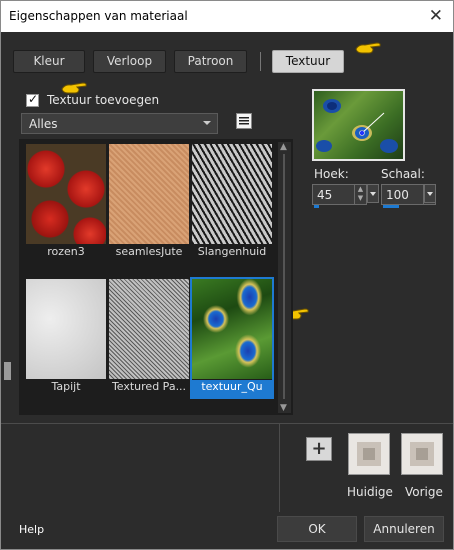 This screenshot has height=550, width=454. I want to click on texture-preview, so click(358, 125).